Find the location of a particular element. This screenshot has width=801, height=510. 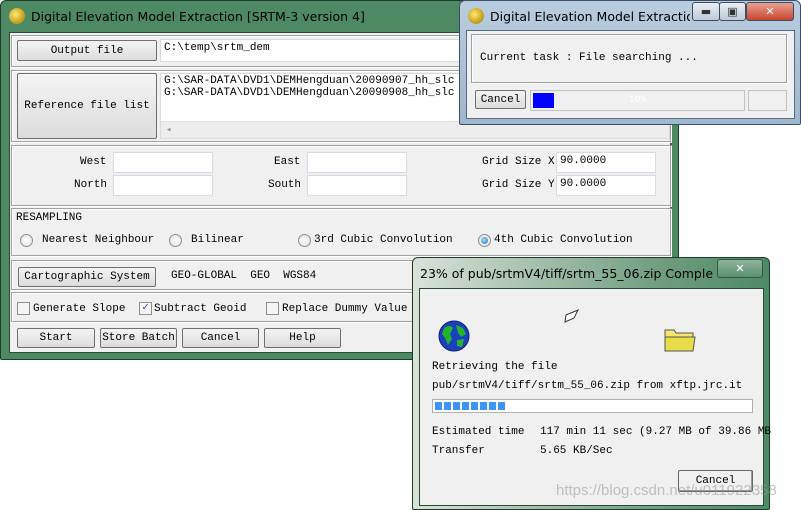

scroll-left-icon: ◂ is located at coordinates (168, 130).